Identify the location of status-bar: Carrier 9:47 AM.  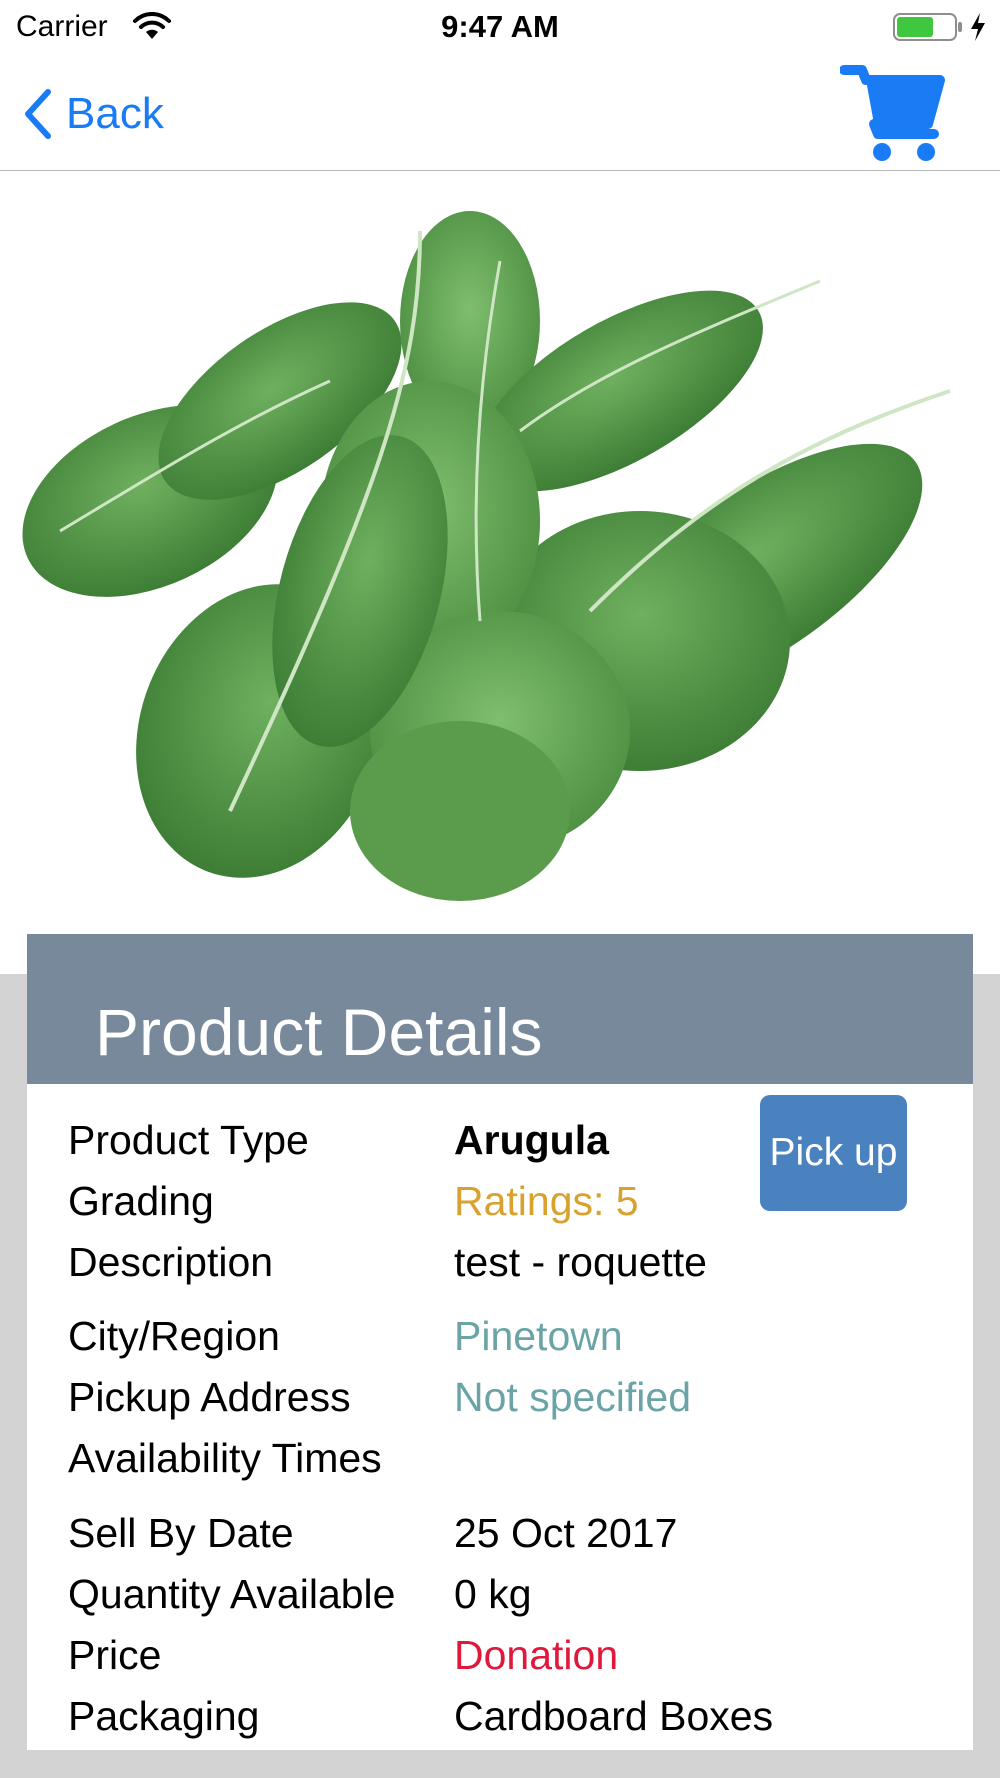
(500, 28).